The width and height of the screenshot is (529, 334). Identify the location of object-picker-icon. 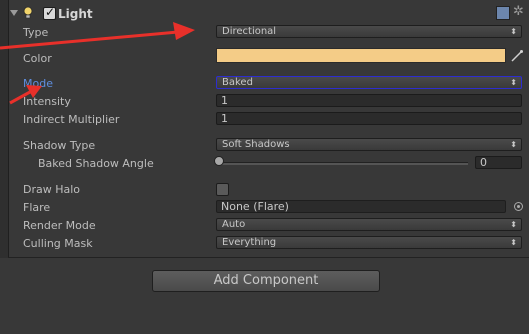
(518, 206).